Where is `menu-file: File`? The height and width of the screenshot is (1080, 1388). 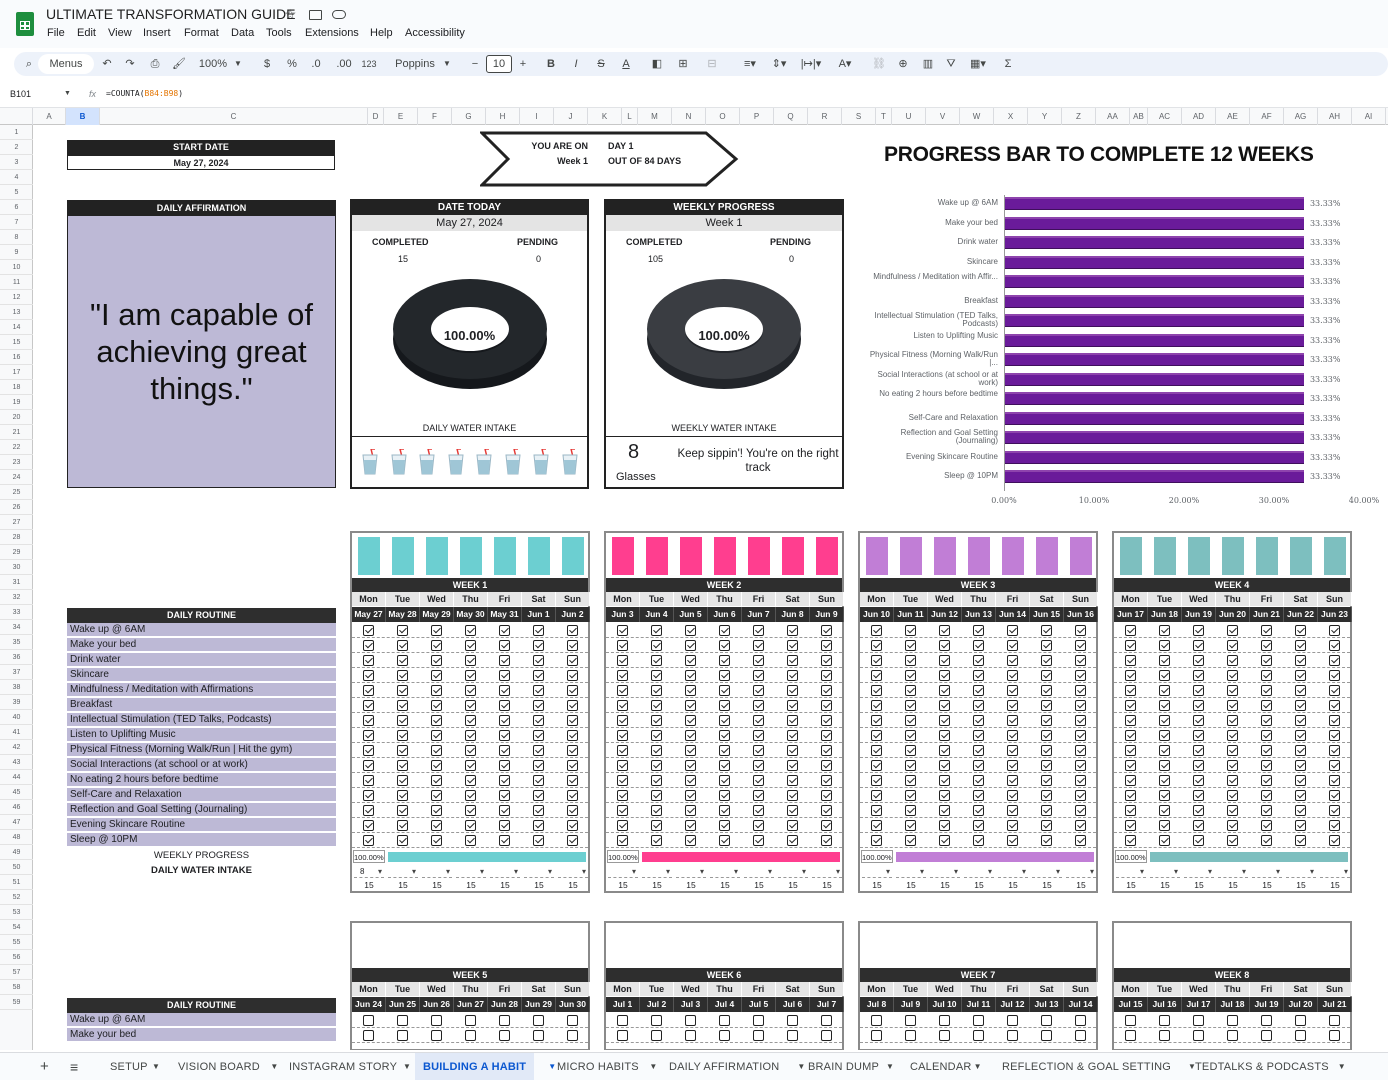
menu-file: File is located at coordinates (56, 33).